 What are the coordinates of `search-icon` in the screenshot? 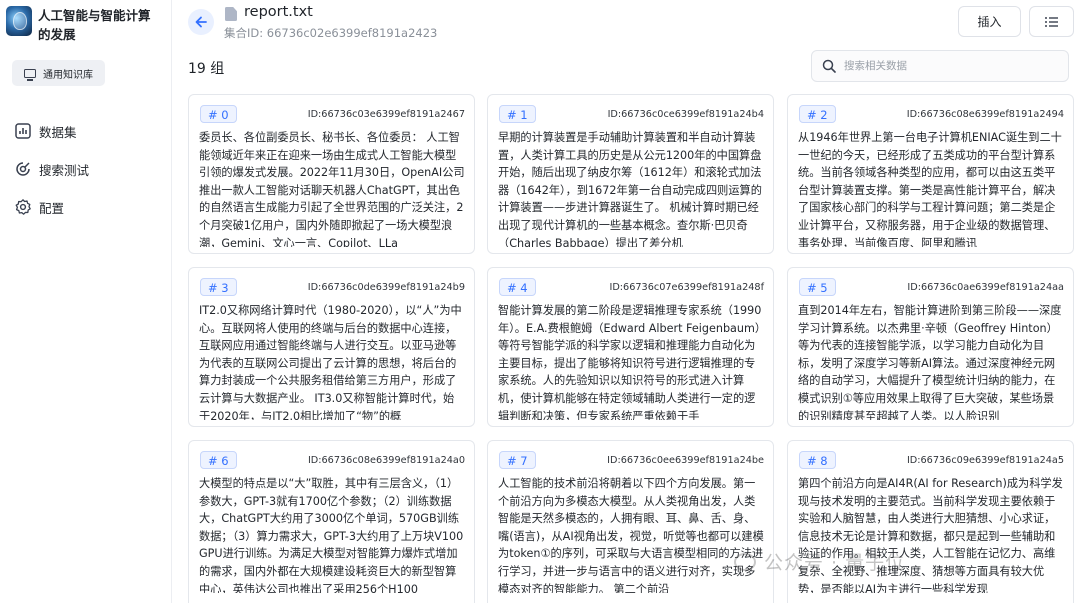 It's located at (829, 66).